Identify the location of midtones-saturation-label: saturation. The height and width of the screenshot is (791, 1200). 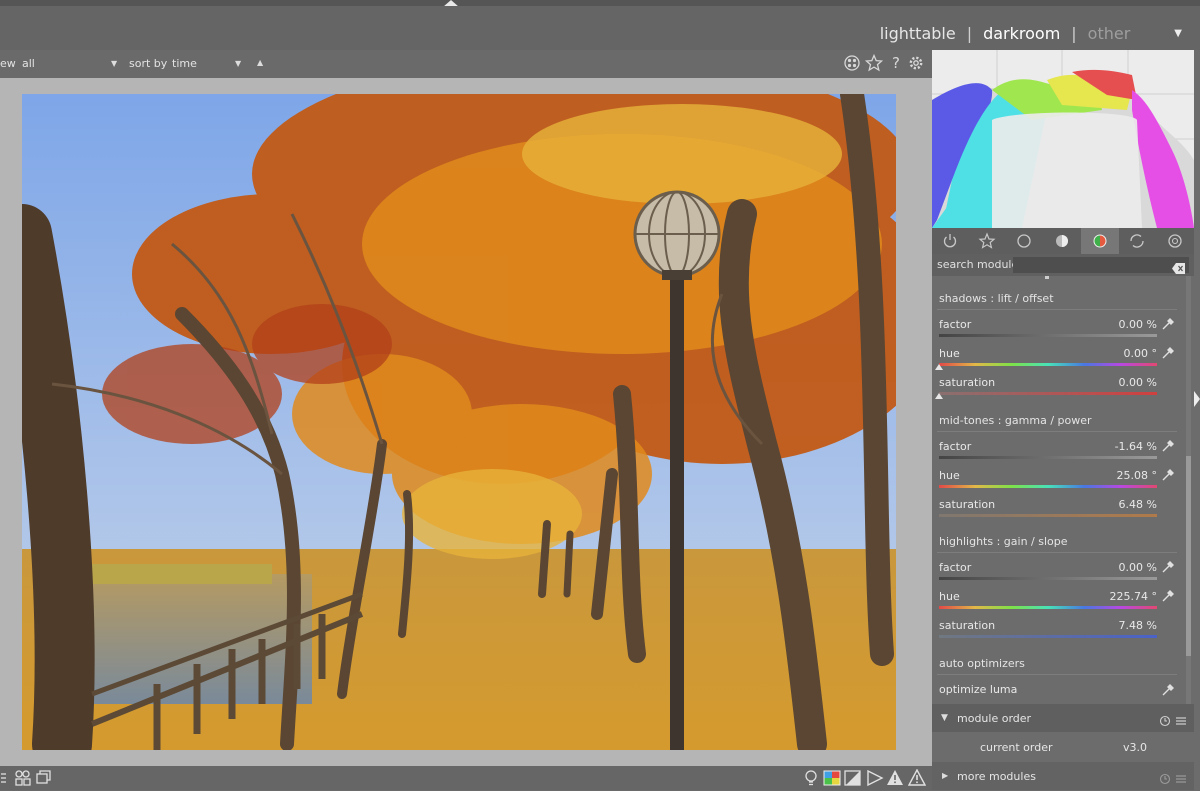
(967, 504).